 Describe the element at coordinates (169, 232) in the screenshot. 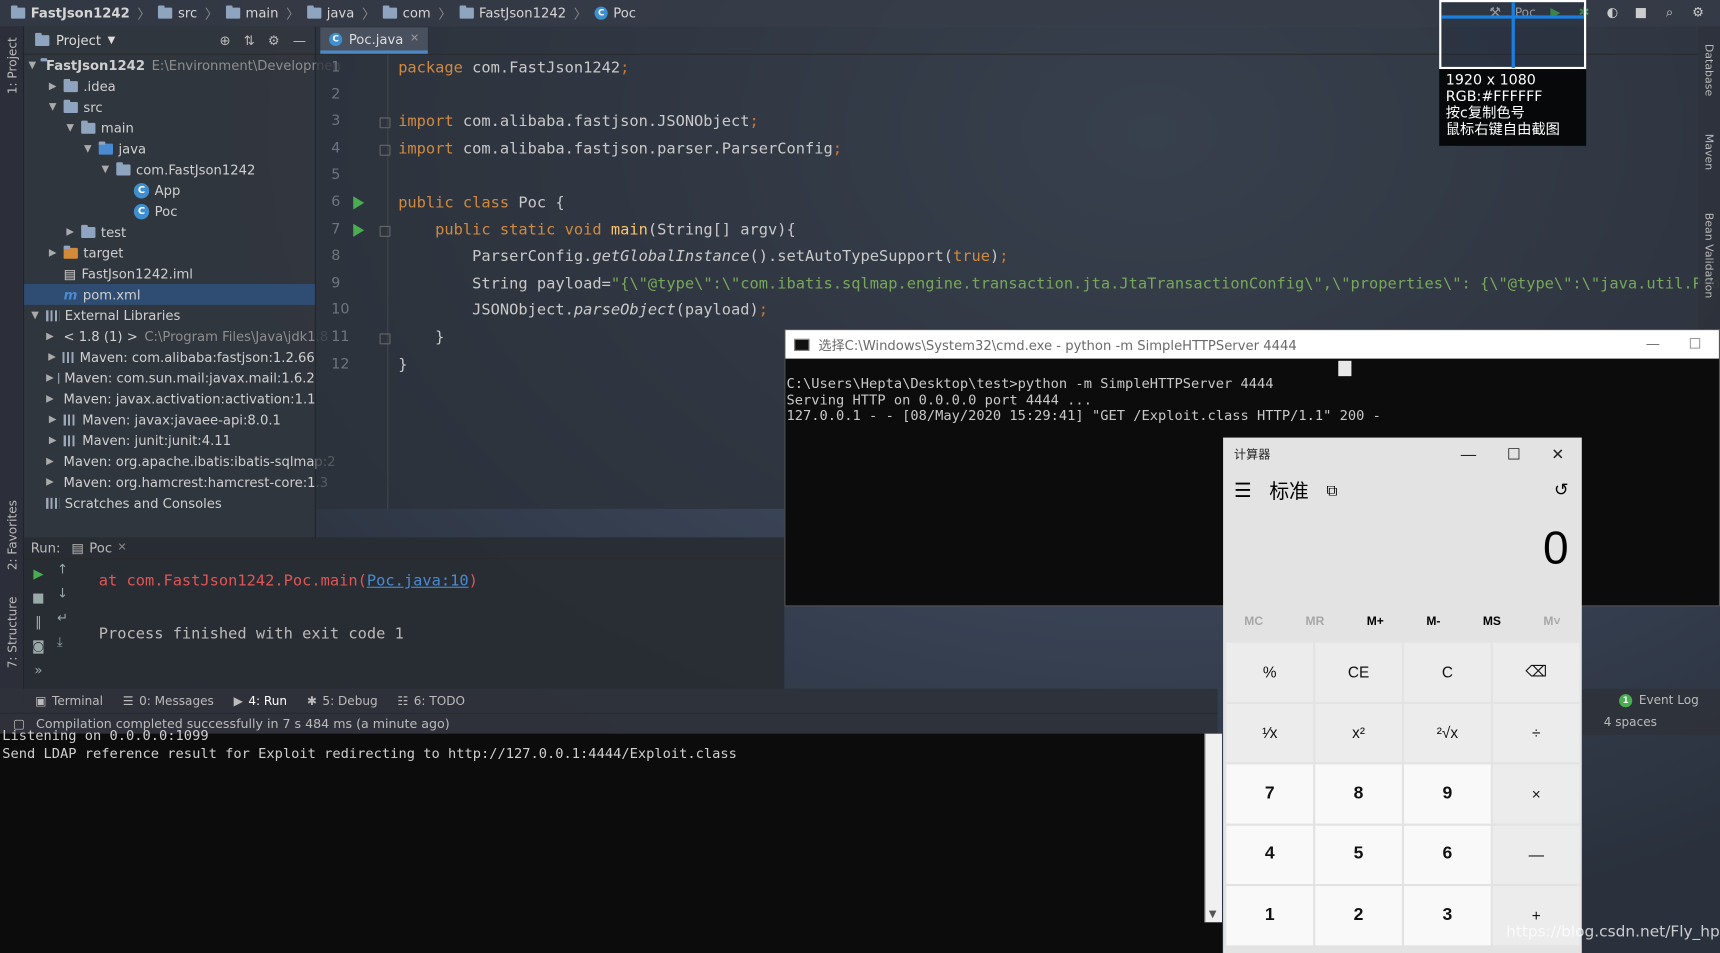

I see `tree-item: ▶ test` at that location.